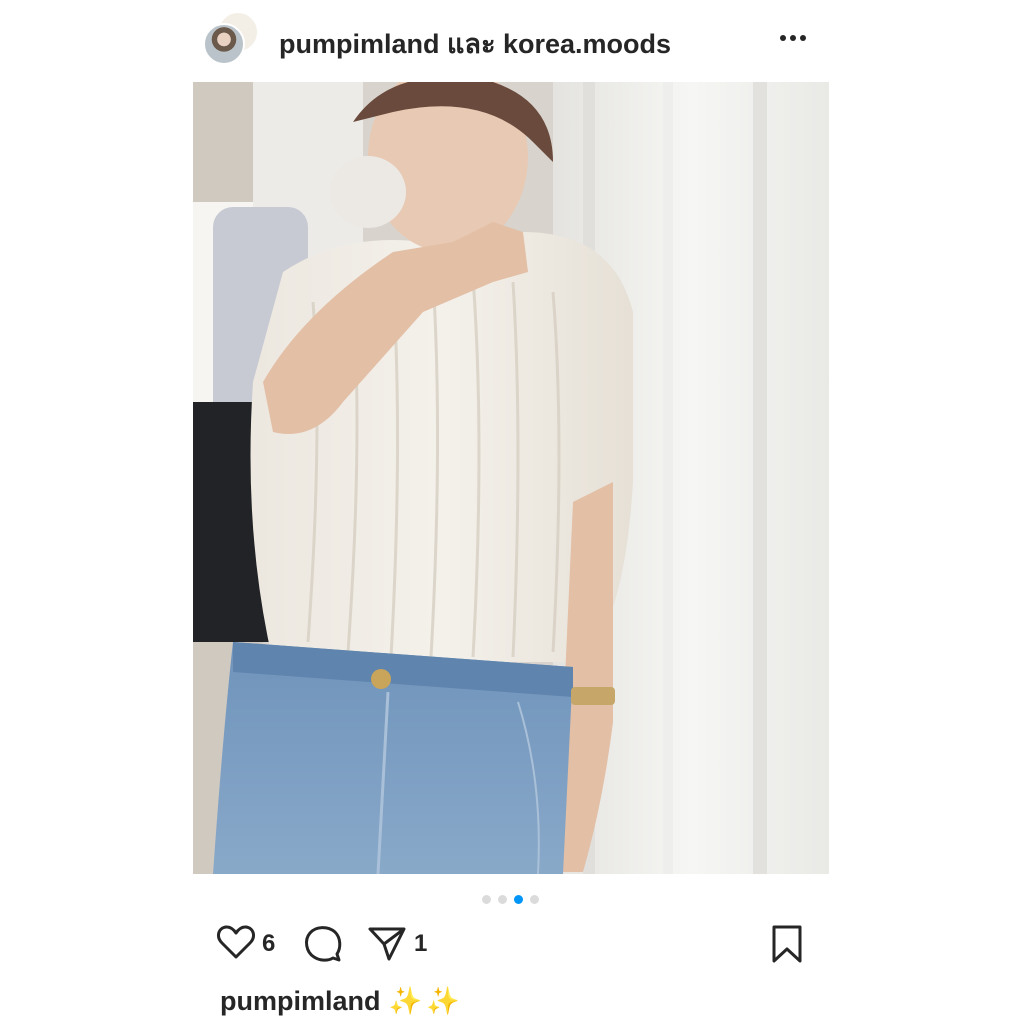  I want to click on more-options-icon, so click(793, 38).